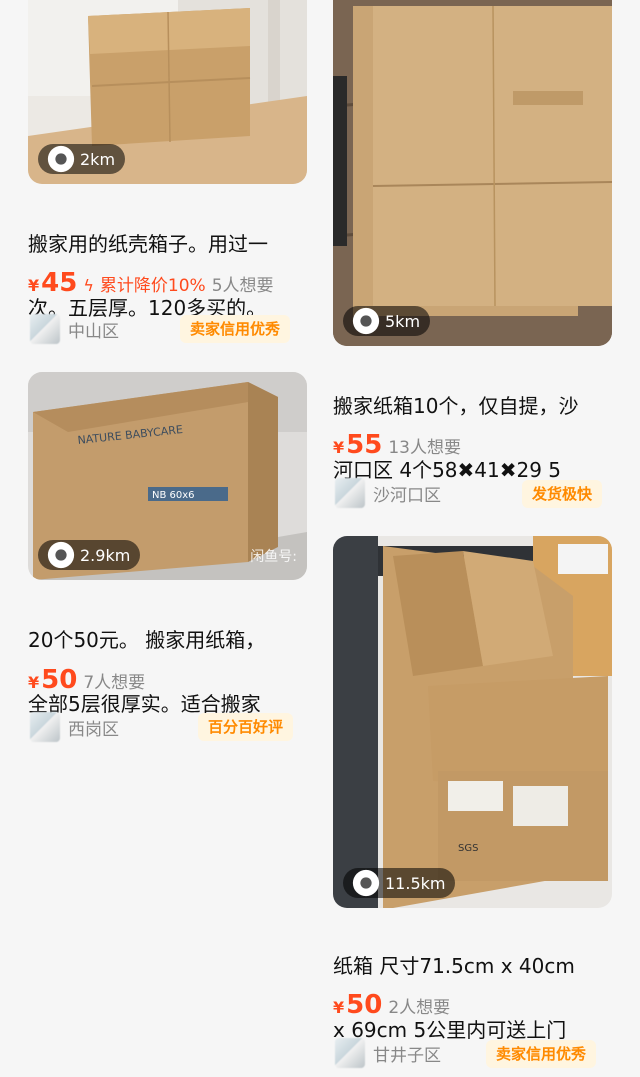 The width and height of the screenshot is (640, 1077). Describe the element at coordinates (364, 445) in the screenshot. I see `price: 55` at that location.